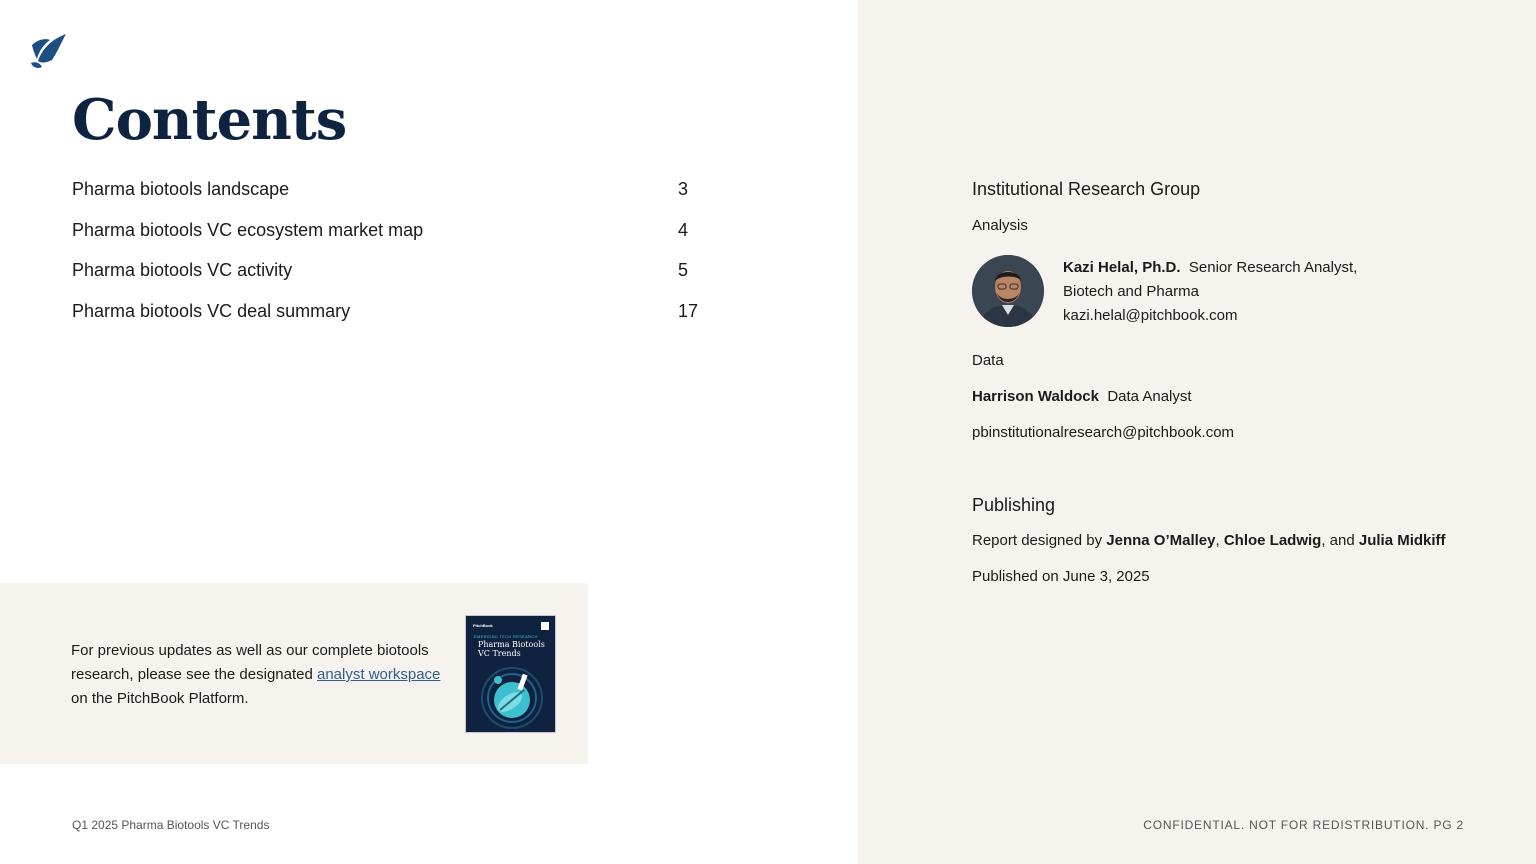 This screenshot has width=1536, height=864. I want to click on analyst-portrait-icon, so click(1008, 291).